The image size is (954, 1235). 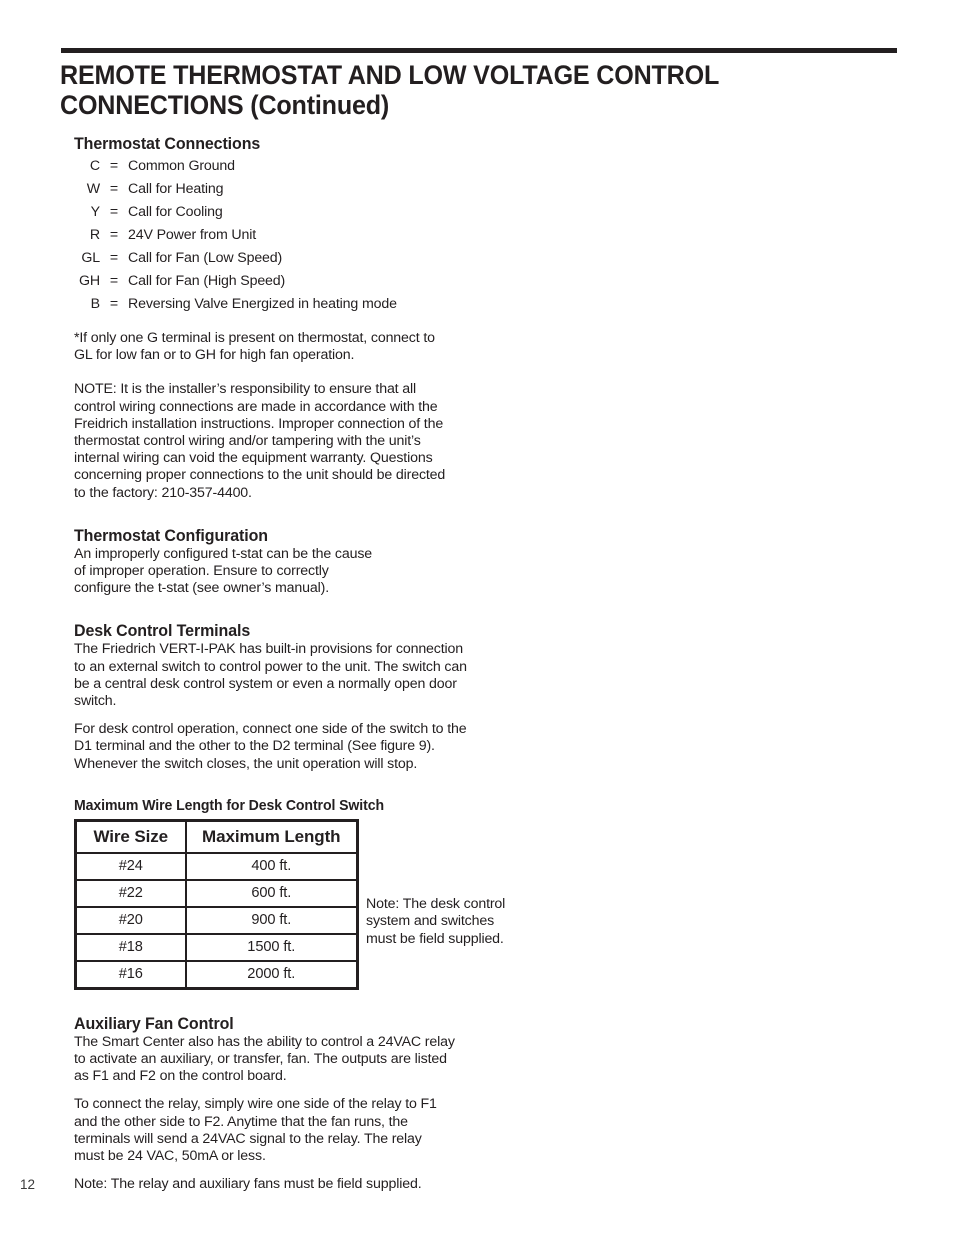 I want to click on terminal-description: Call for Cooling, so click(x=175, y=212).